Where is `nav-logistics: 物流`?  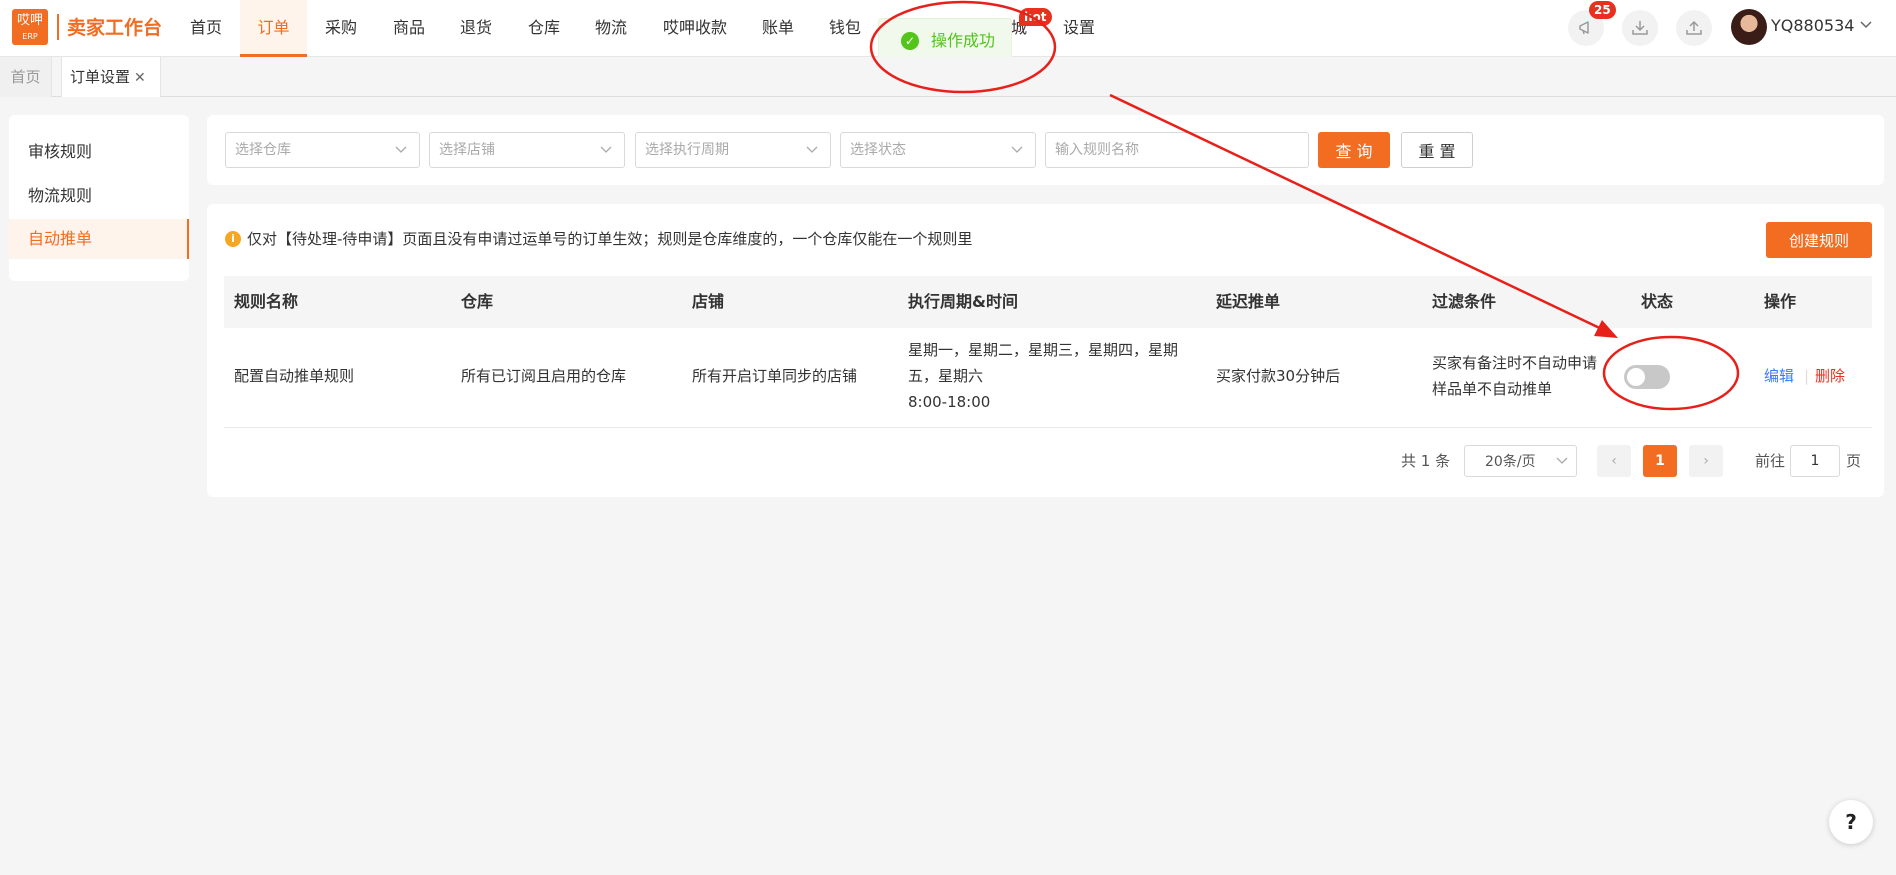 nav-logistics: 物流 is located at coordinates (611, 28).